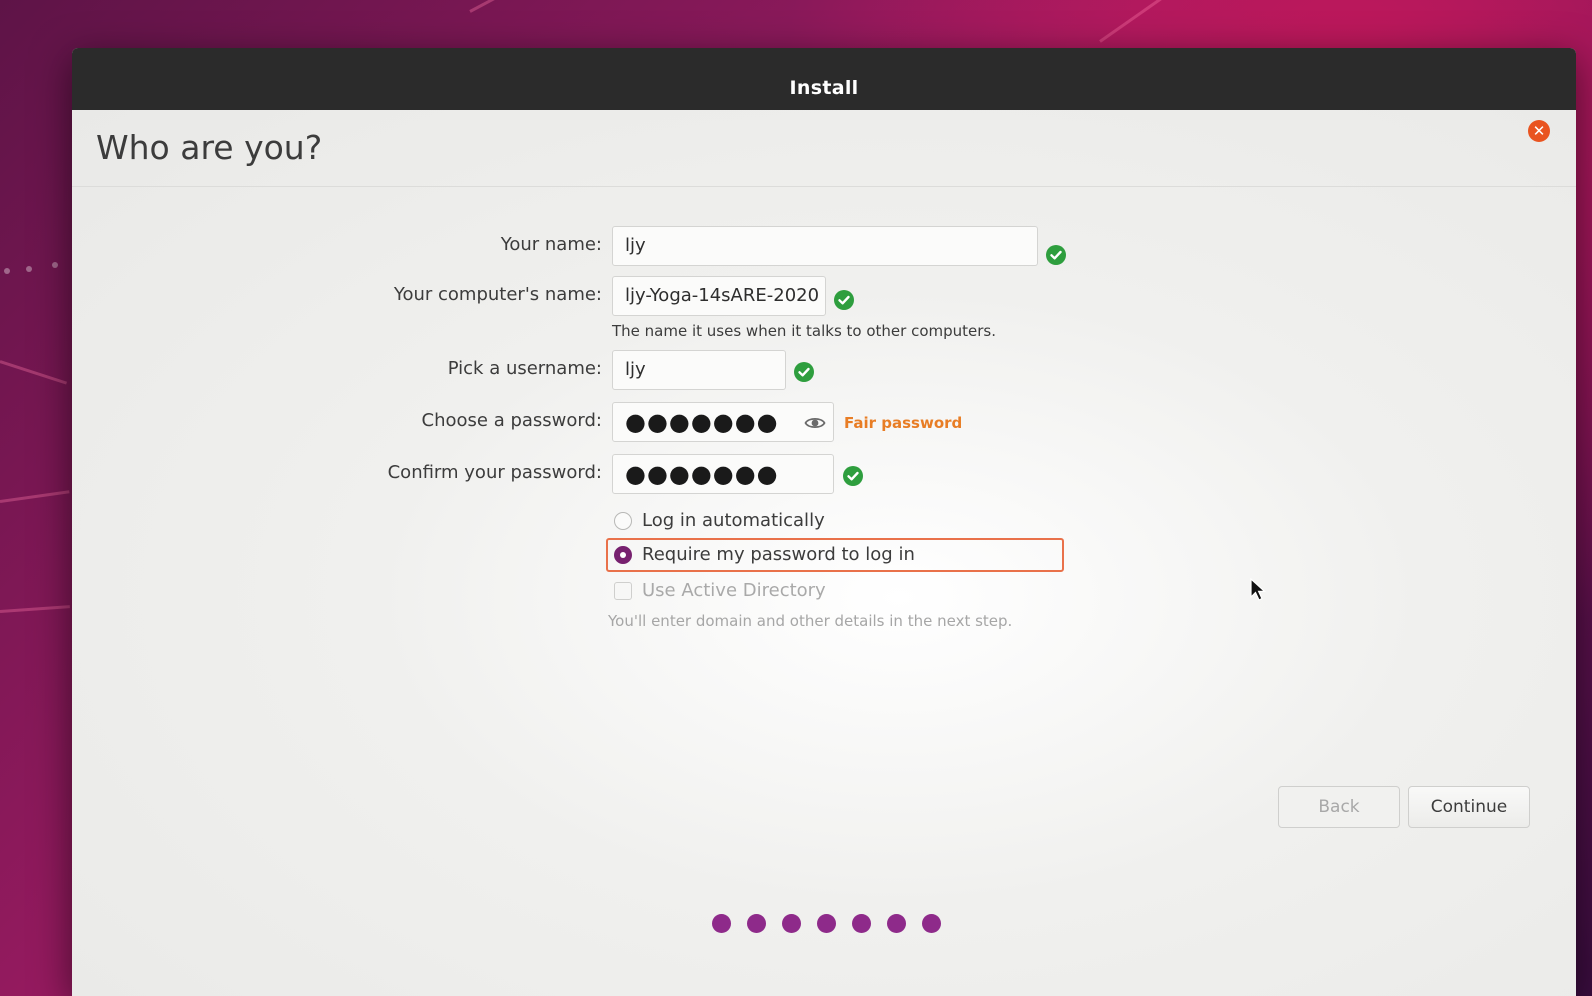  Describe the element at coordinates (723, 422) in the screenshot. I see `password-field: ●●●●●●●` at that location.